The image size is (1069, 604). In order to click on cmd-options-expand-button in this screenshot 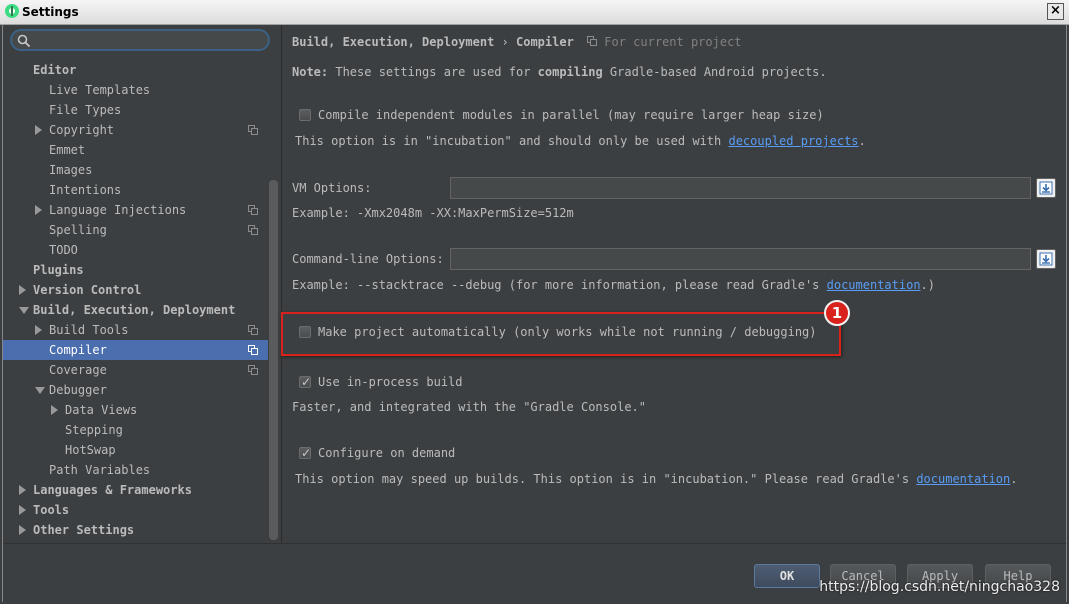, I will do `click(1046, 259)`.